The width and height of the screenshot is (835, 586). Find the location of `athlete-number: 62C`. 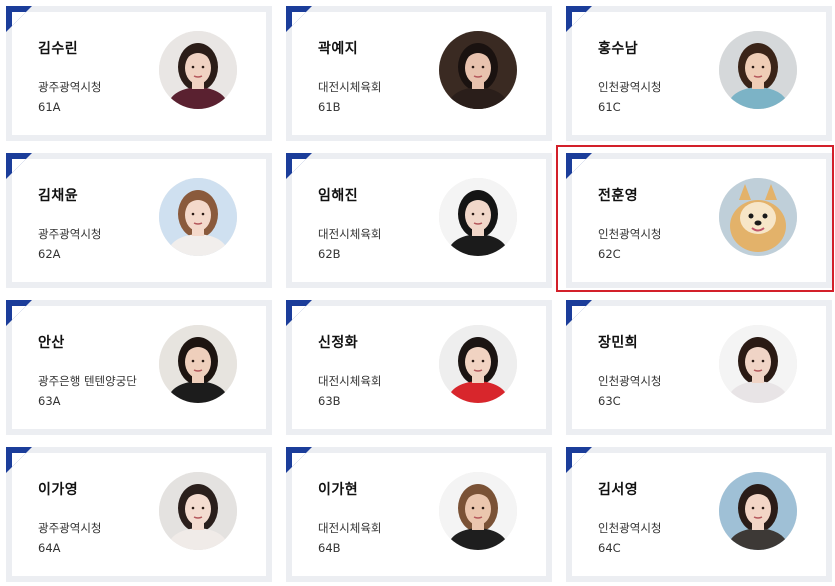

athlete-number: 62C is located at coordinates (609, 254).